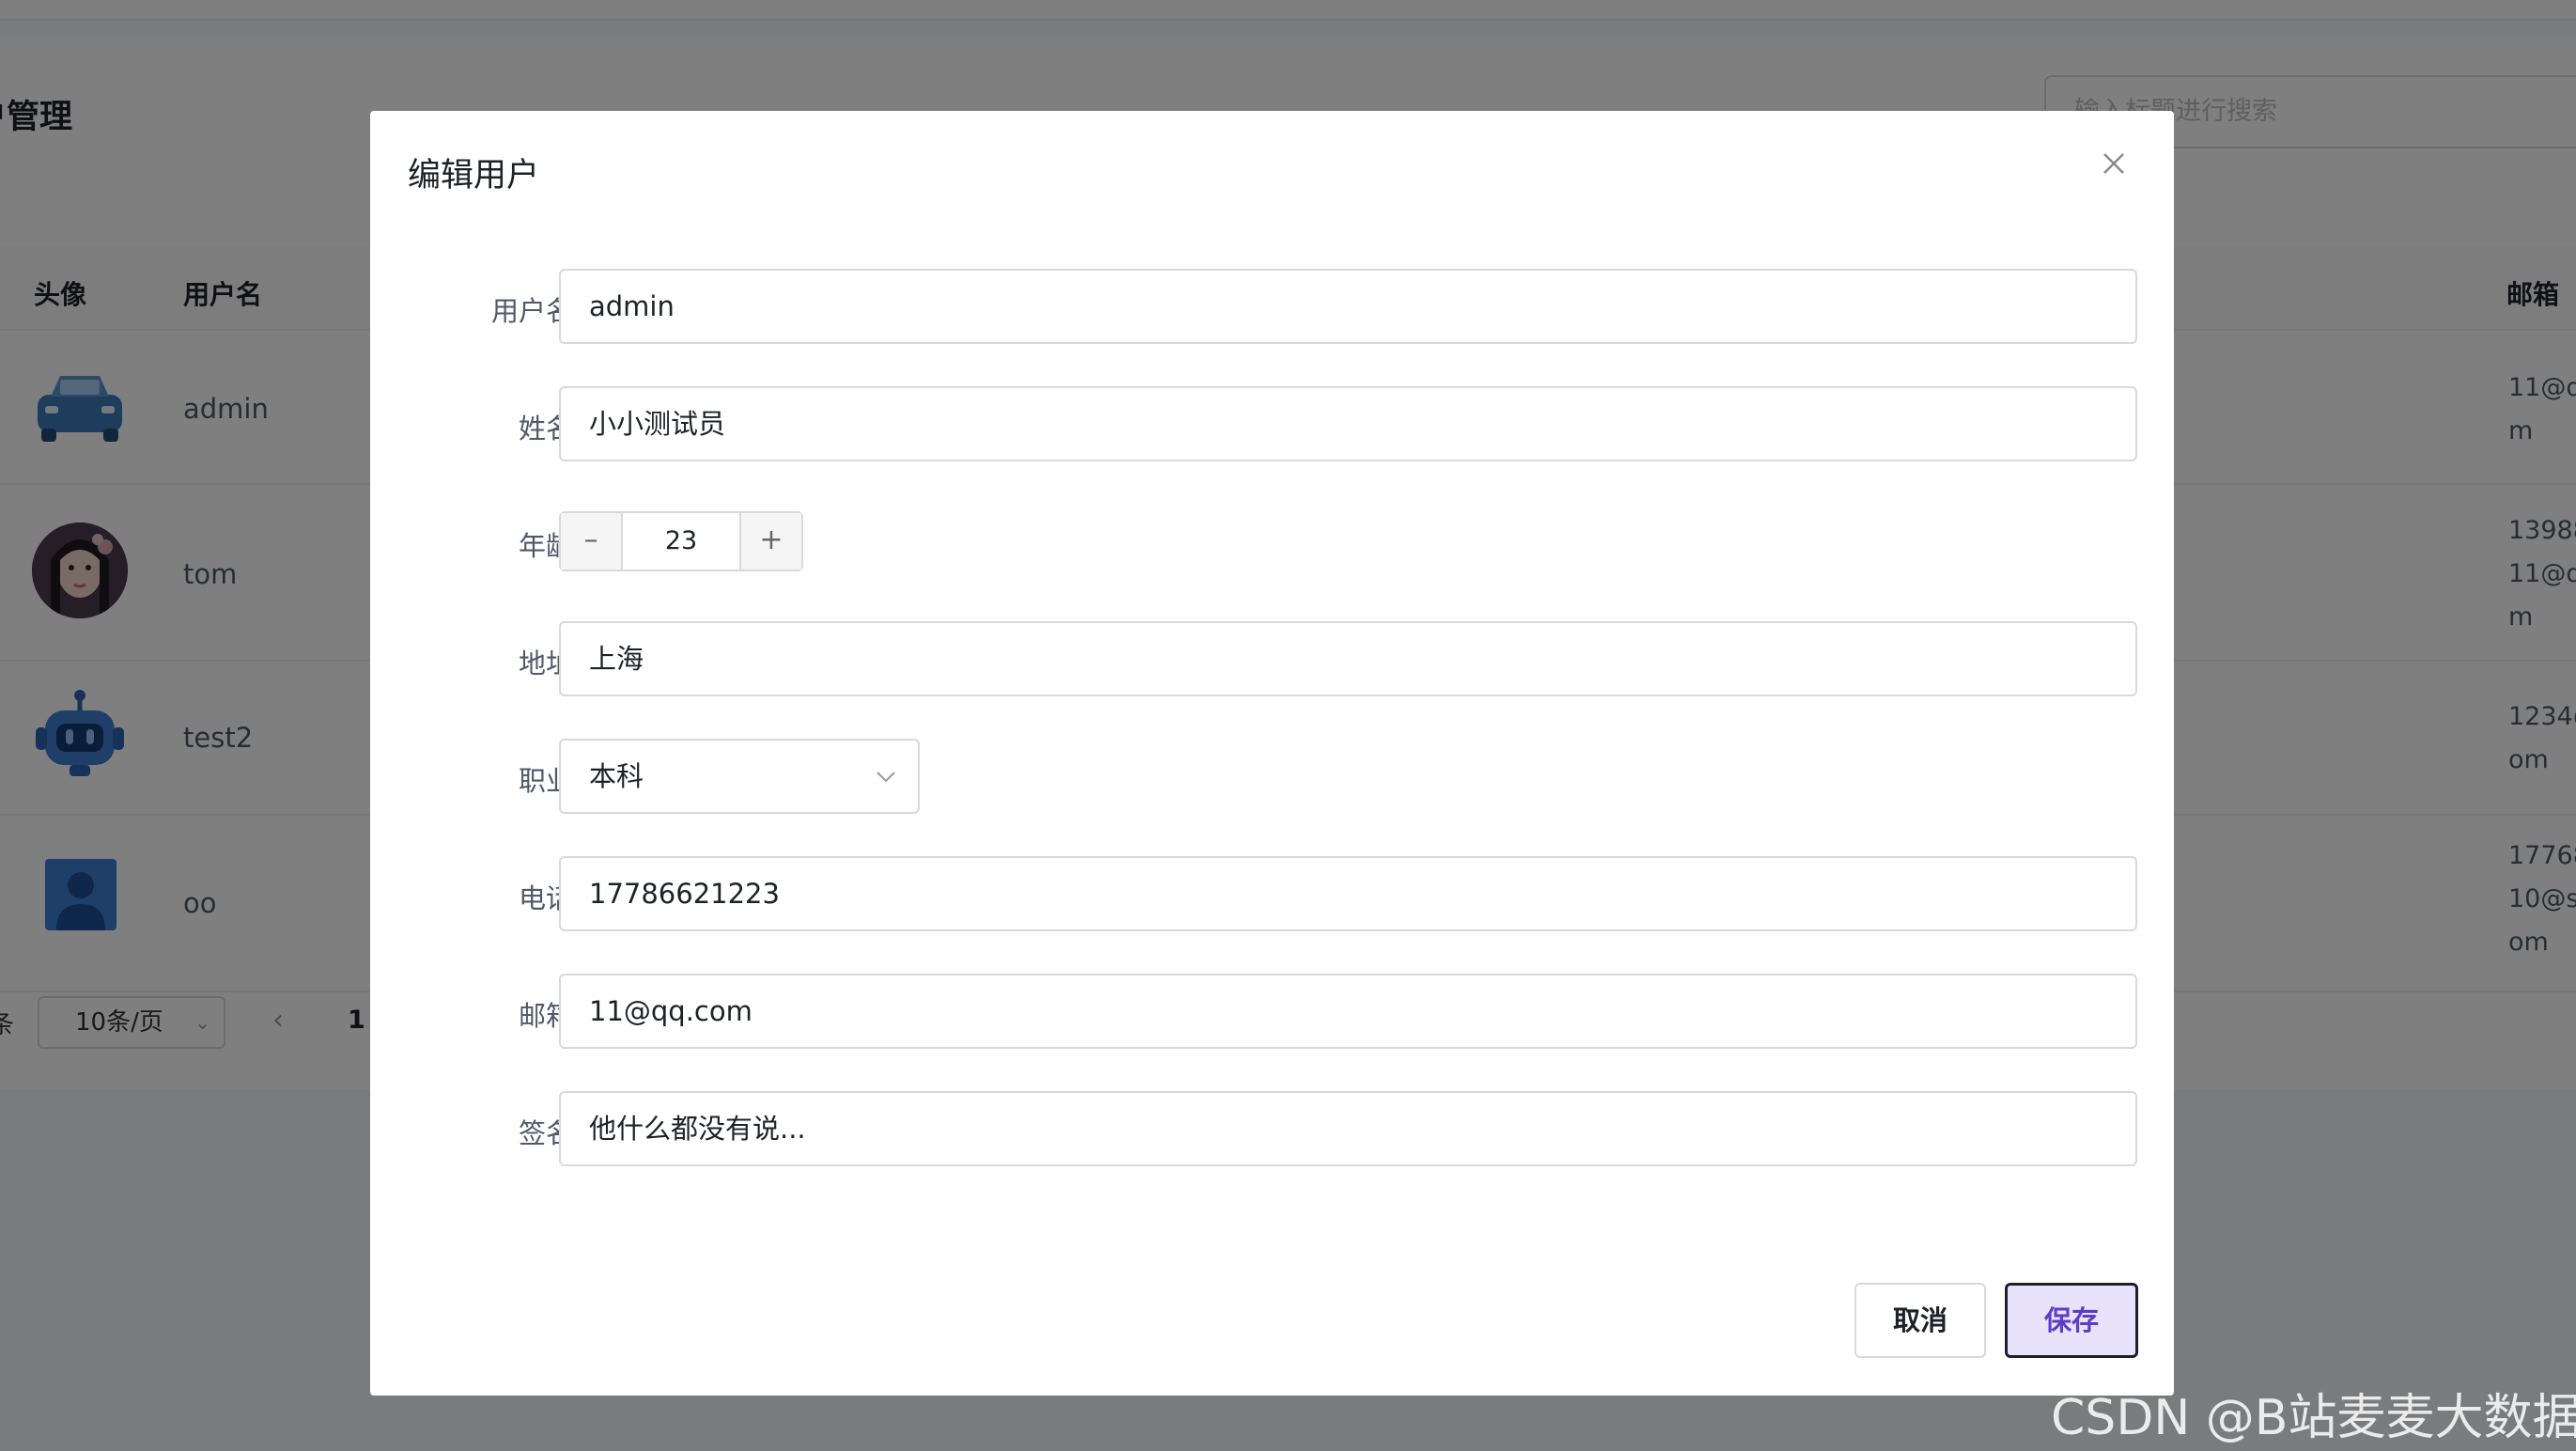 The height and width of the screenshot is (1451, 2576). What do you see at coordinates (1348, 423) in the screenshot?
I see `name-field: 小小测试员` at bounding box center [1348, 423].